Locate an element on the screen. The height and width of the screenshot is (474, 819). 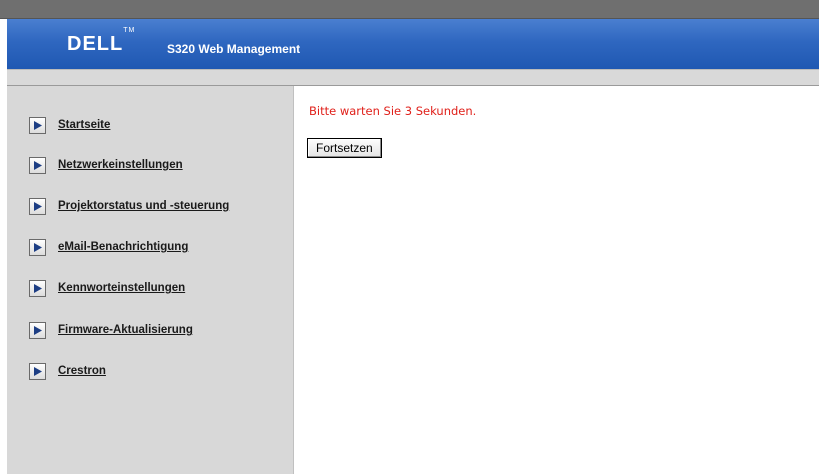
sidebar-item-email-benachrichtigung: eMail-Benachrichtigung is located at coordinates (108, 247).